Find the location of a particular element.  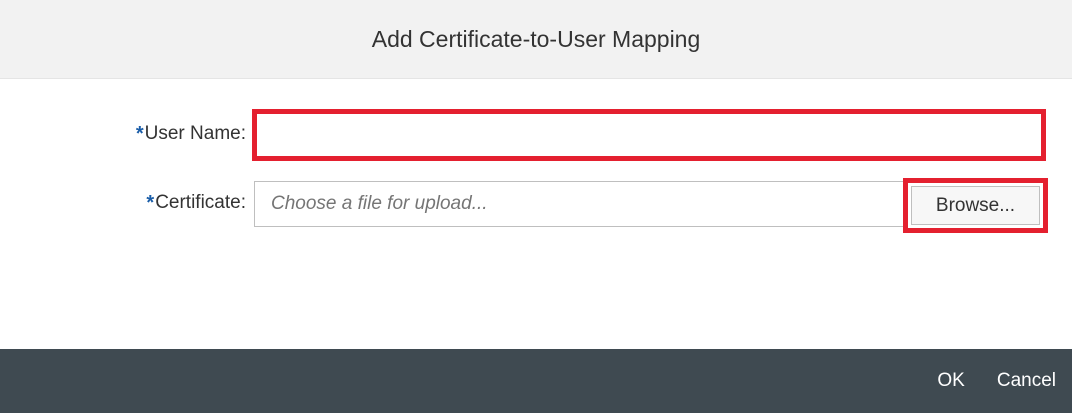

certificate-label-text: Certificate: is located at coordinates (200, 202).